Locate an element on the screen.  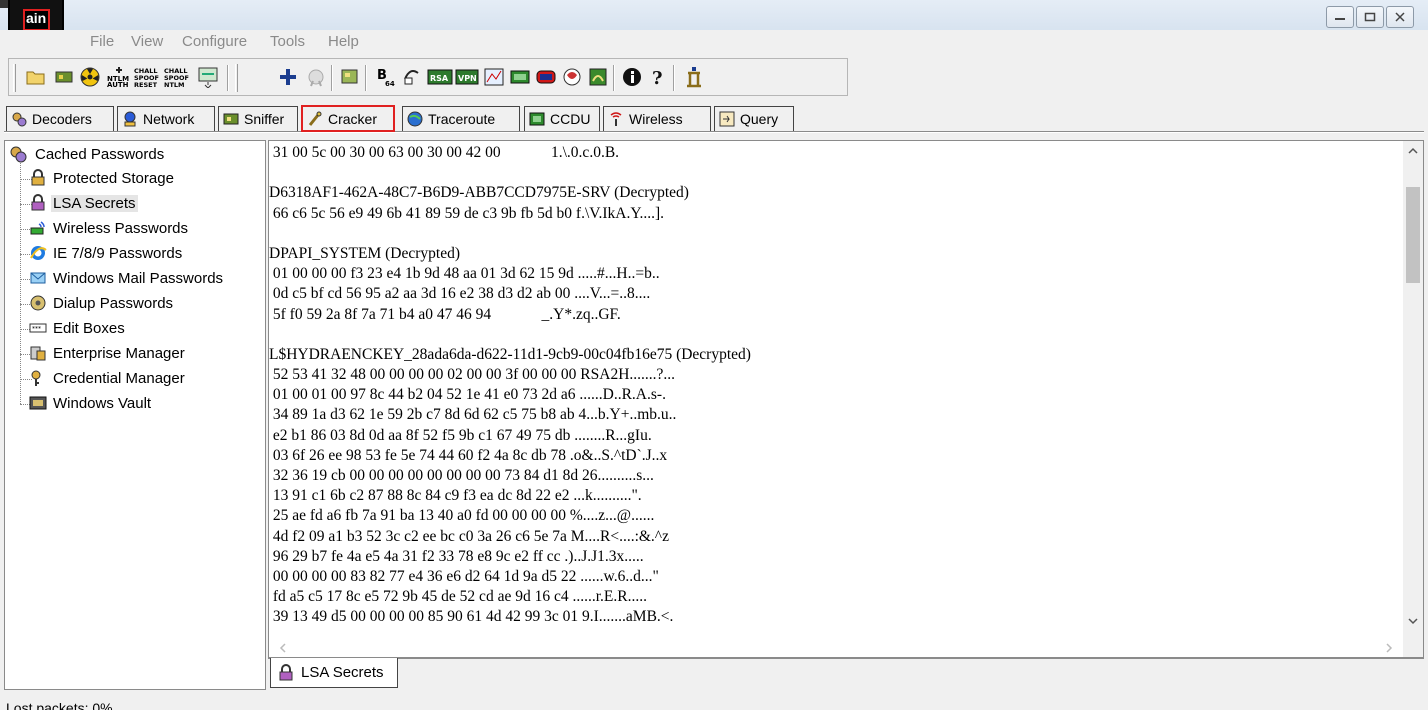
maximize-icon is located at coordinates (1370, 17).